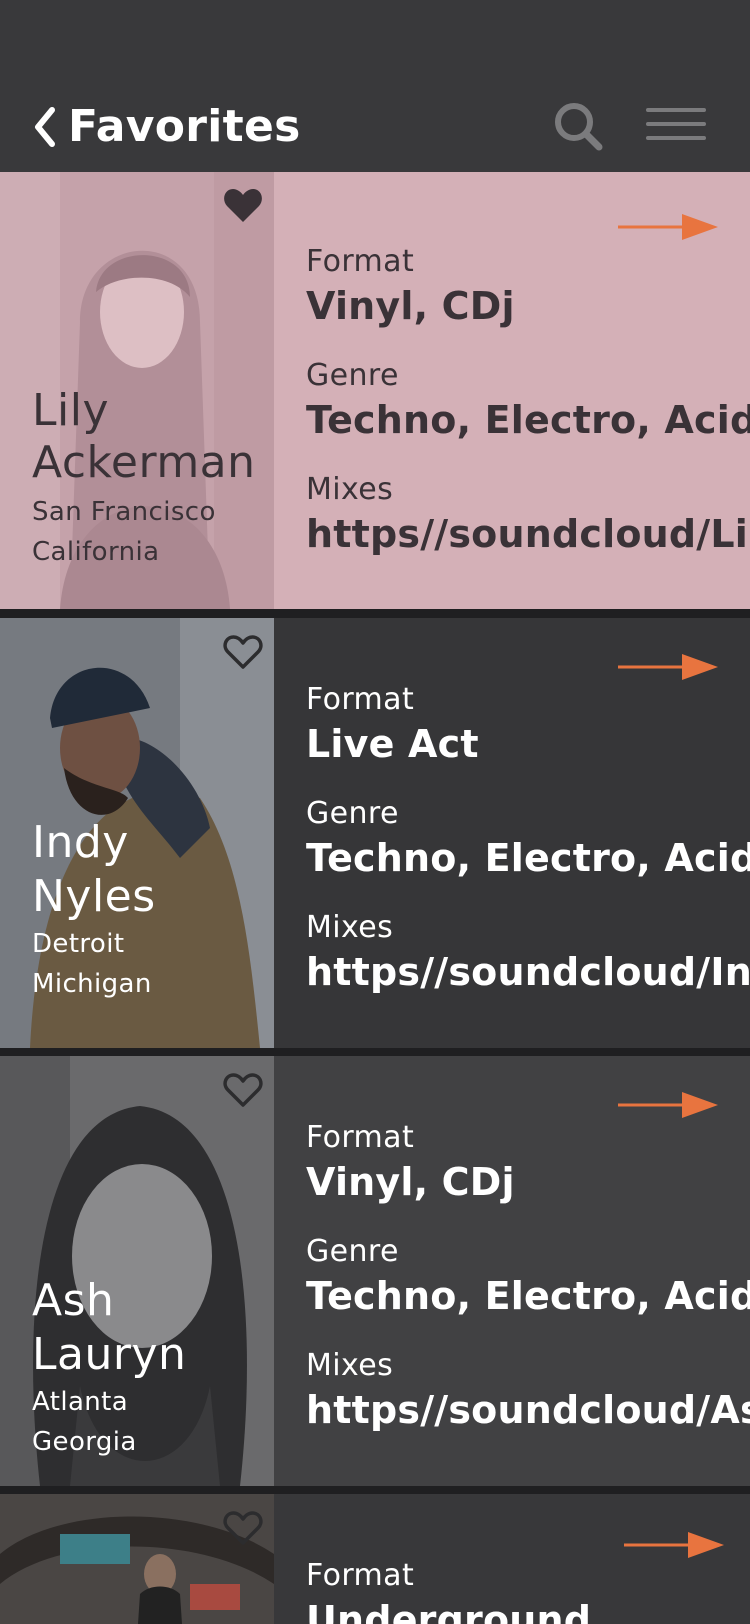 The width and height of the screenshot is (750, 1624). I want to click on search-icon, so click(578, 126).